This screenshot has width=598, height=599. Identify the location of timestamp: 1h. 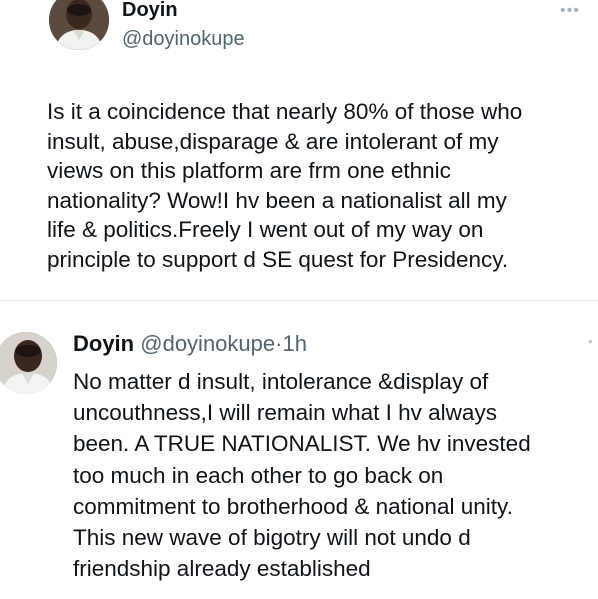
(294, 343).